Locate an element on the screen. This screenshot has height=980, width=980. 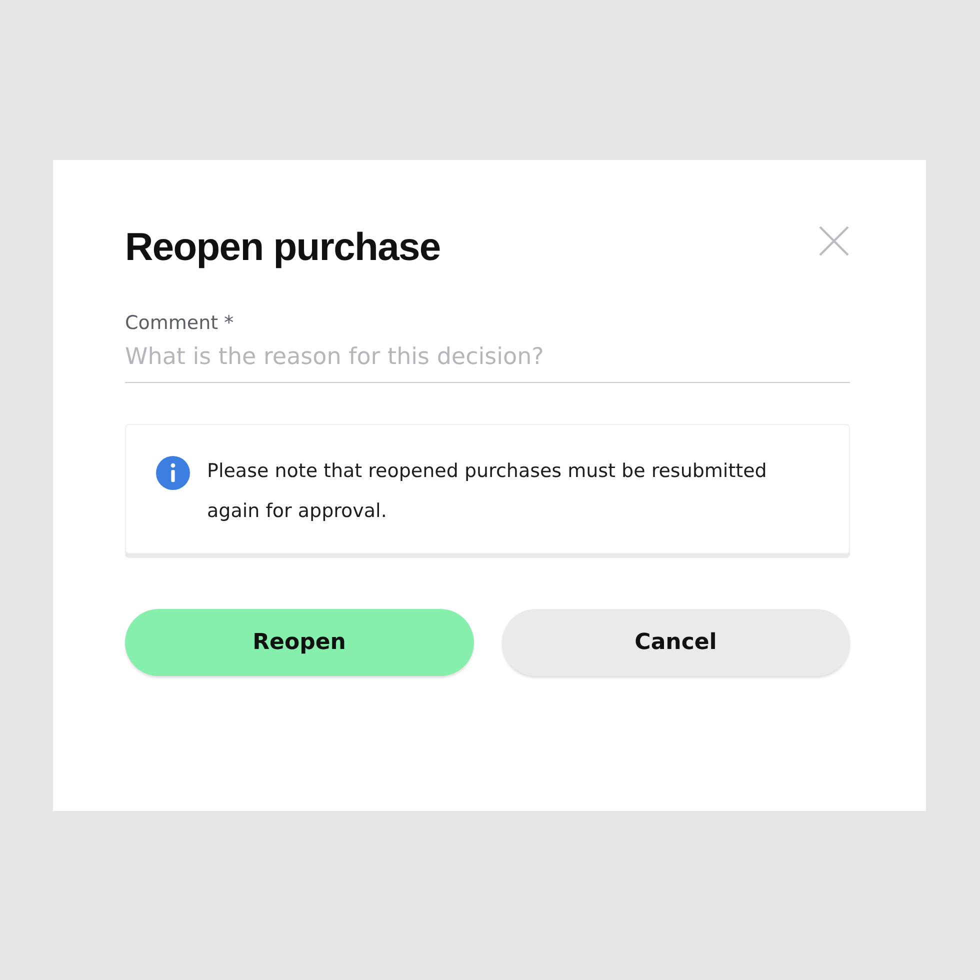
close-icon is located at coordinates (834, 241).